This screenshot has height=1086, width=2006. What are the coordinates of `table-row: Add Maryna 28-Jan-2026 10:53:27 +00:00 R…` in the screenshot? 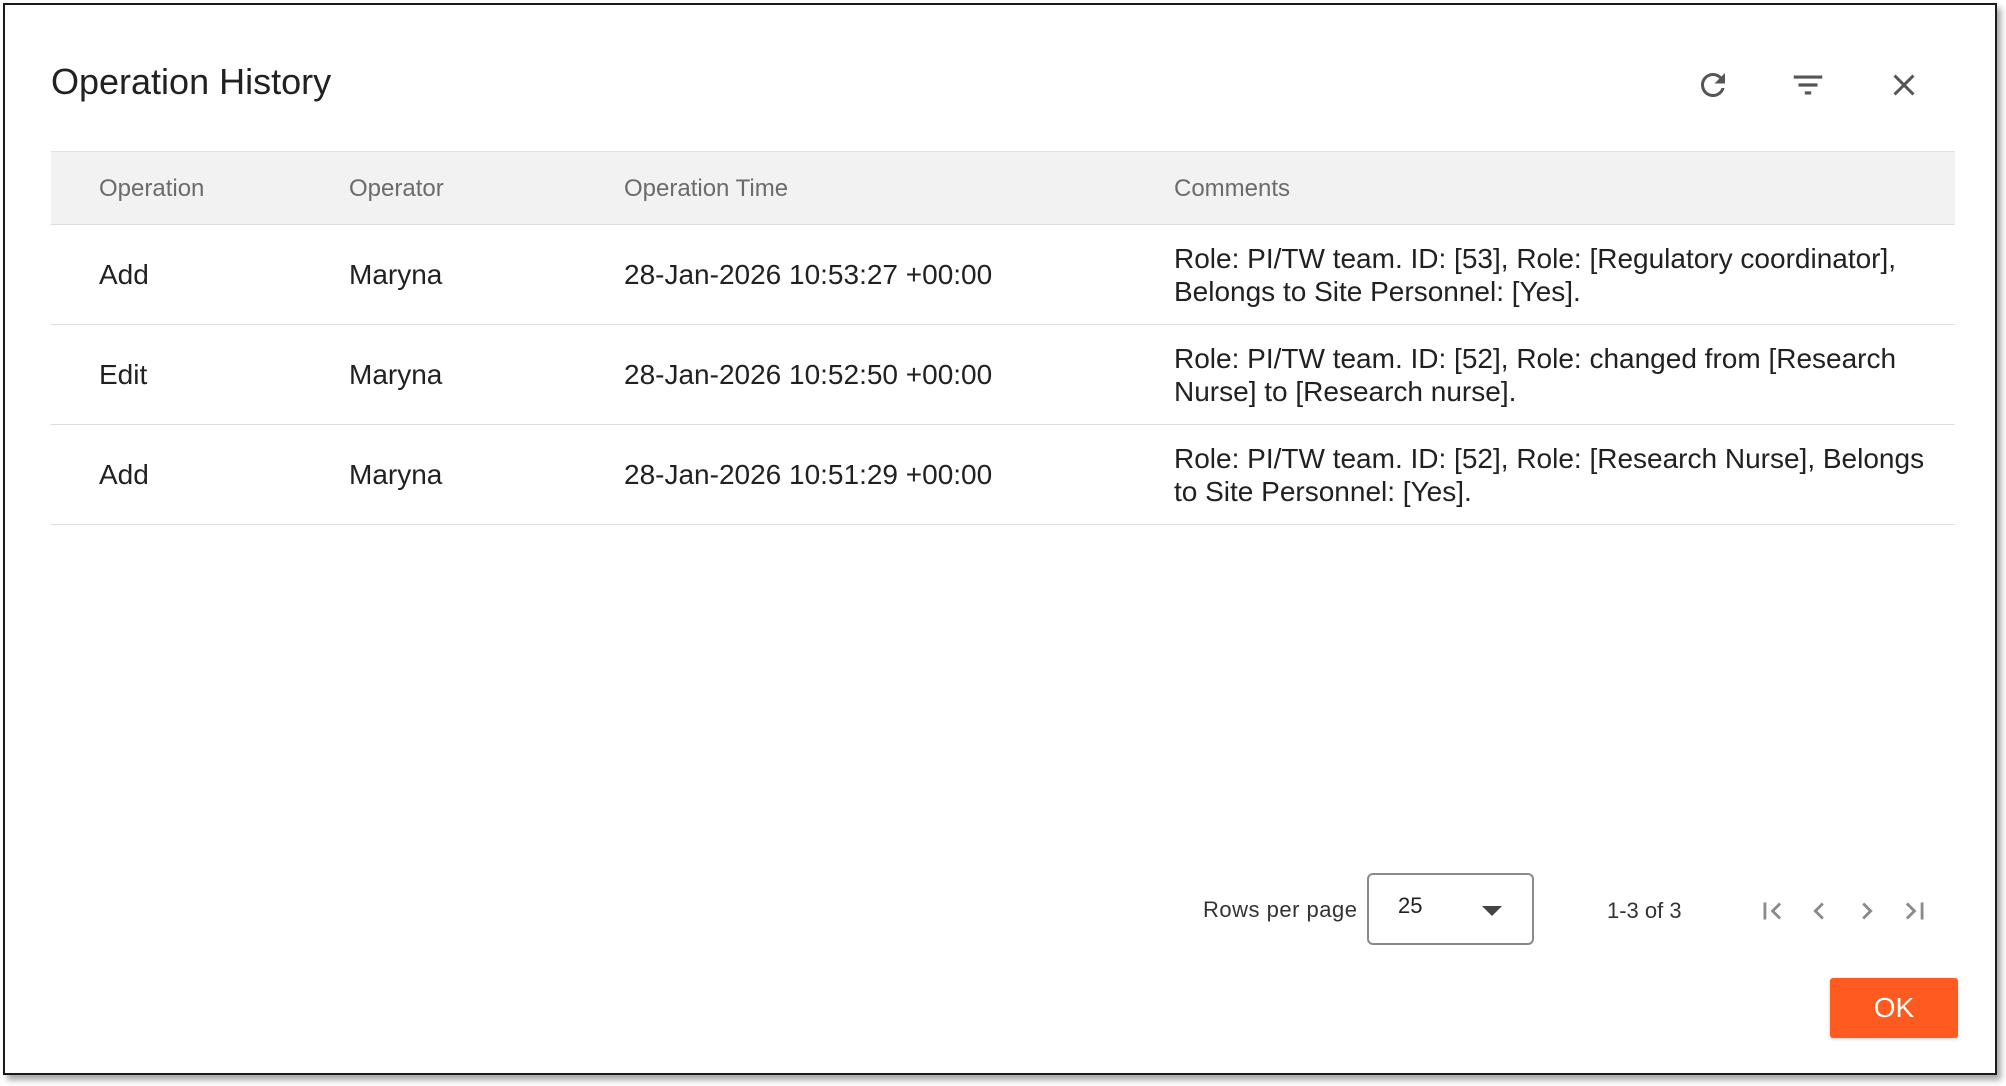 It's located at (1003, 275).